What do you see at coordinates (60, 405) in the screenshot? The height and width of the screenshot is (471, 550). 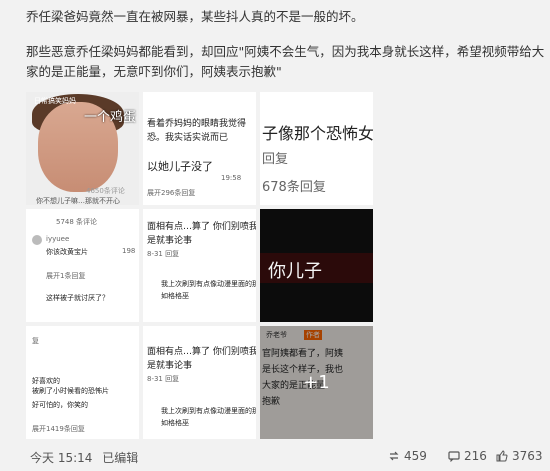 I see `comment-line-3: 好可怕的，你笑的` at bounding box center [60, 405].